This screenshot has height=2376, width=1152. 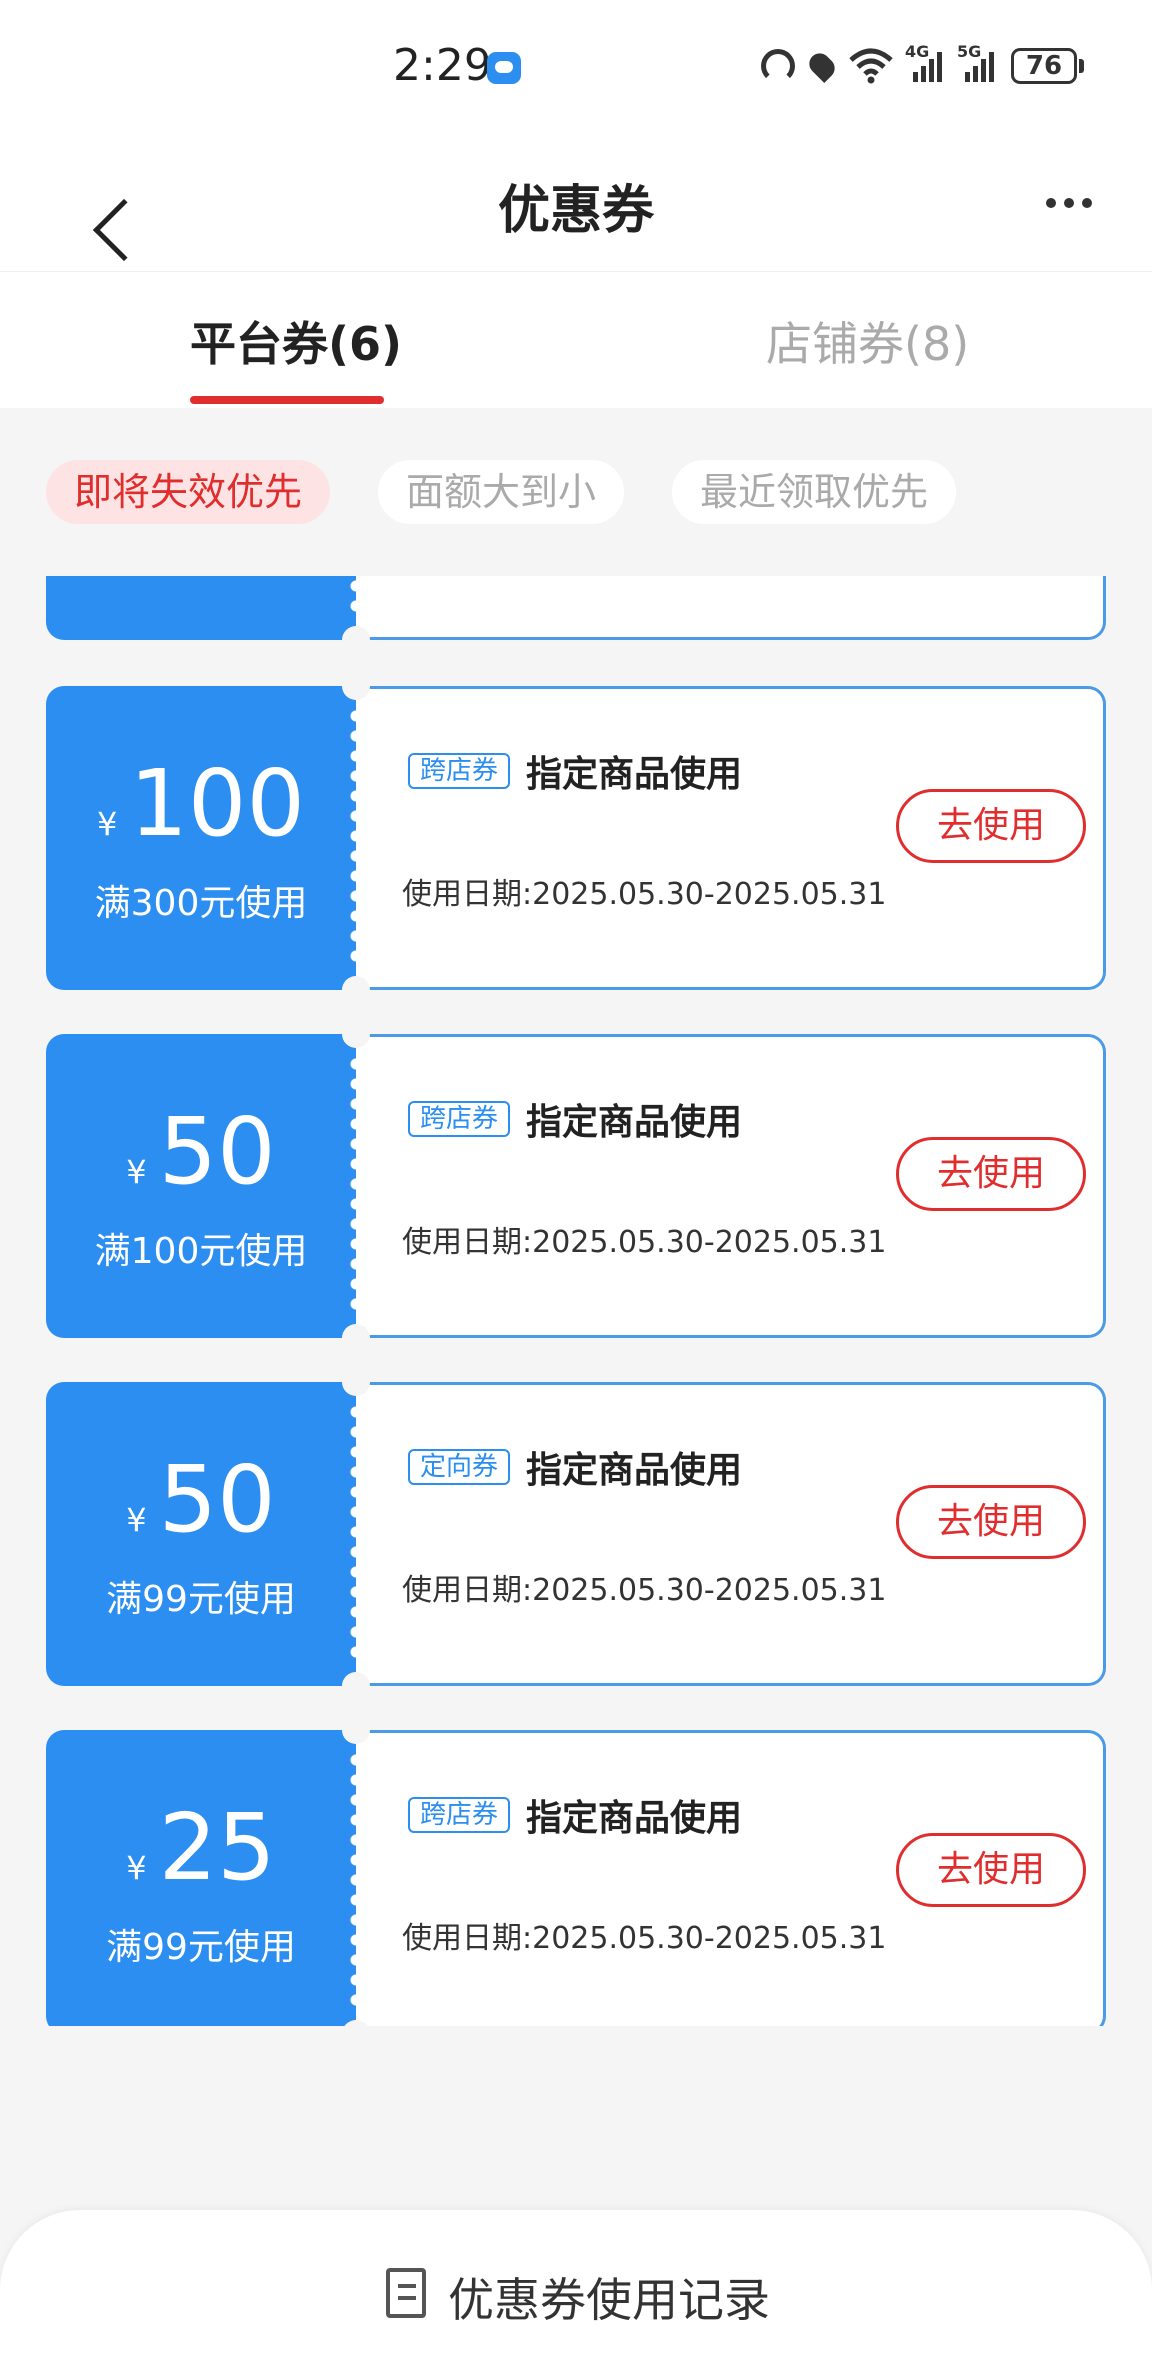 What do you see at coordinates (867, 339) in the screenshot?
I see `tab-shop-coupons: 店铺券(8)` at bounding box center [867, 339].